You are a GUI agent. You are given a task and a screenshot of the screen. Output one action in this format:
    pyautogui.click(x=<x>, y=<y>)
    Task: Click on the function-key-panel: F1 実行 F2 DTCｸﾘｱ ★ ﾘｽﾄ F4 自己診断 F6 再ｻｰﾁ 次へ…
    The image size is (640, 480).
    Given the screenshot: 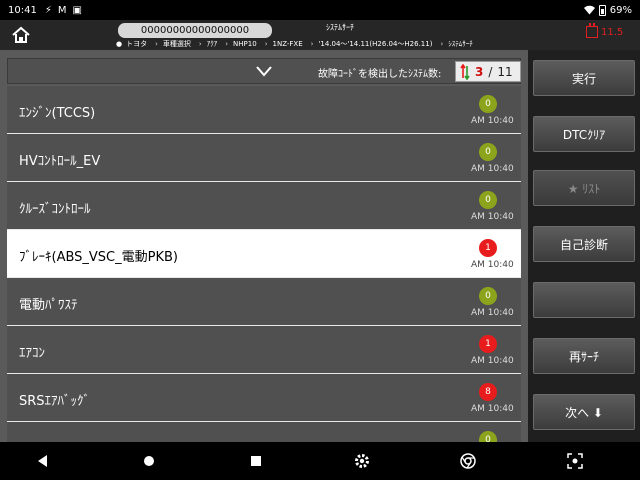 What is the action you would take?
    pyautogui.click(x=584, y=246)
    